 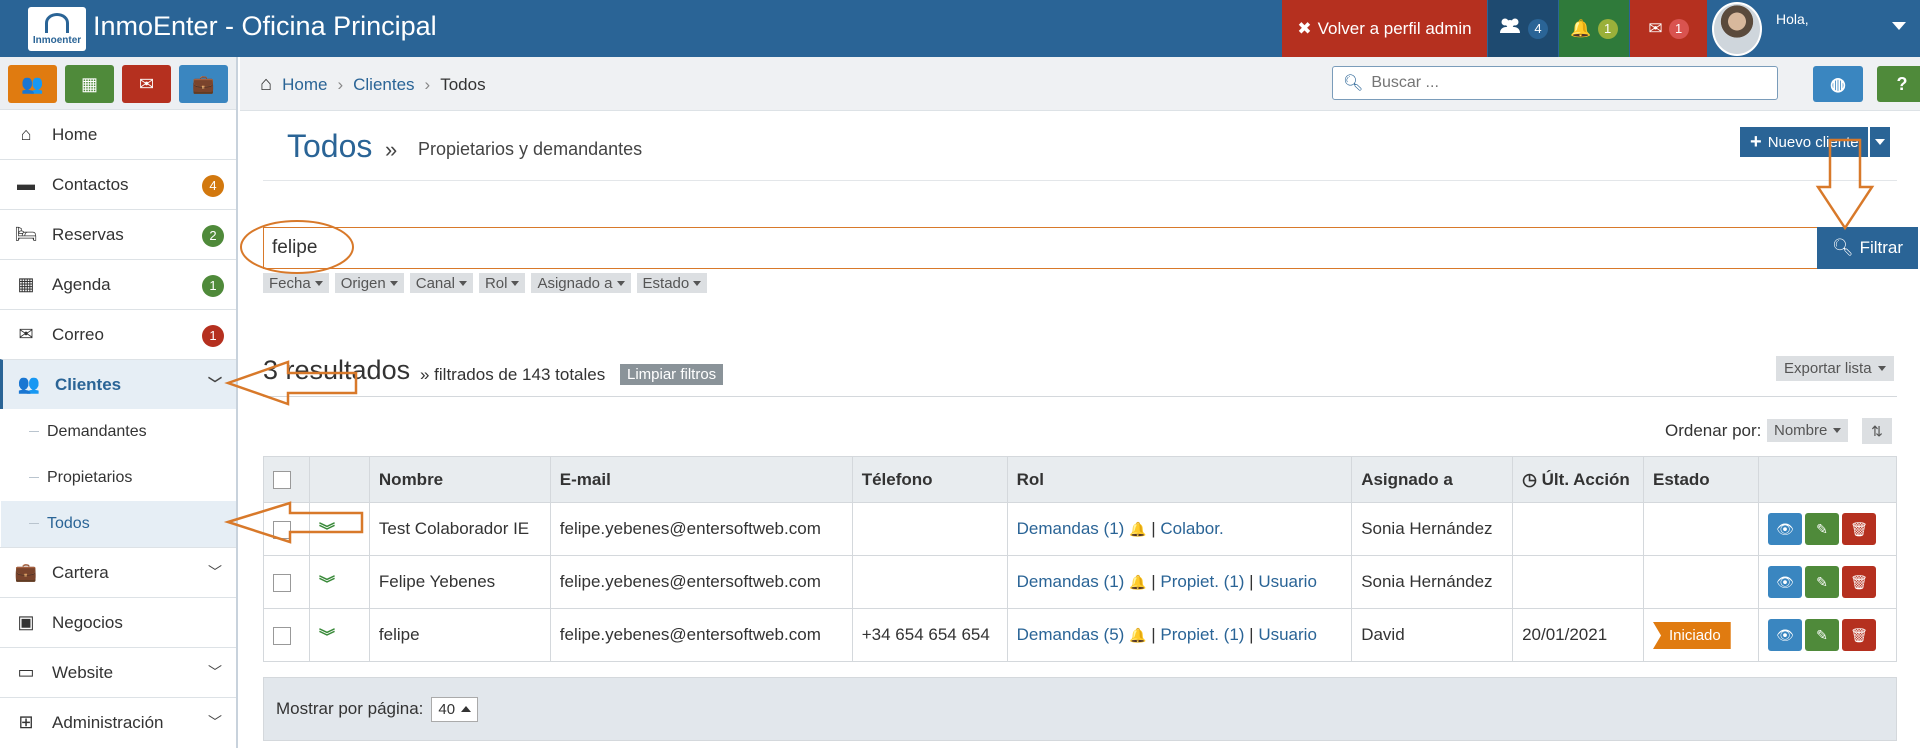 What do you see at coordinates (460, 635) in the screenshot?
I see `client-name: felipe` at bounding box center [460, 635].